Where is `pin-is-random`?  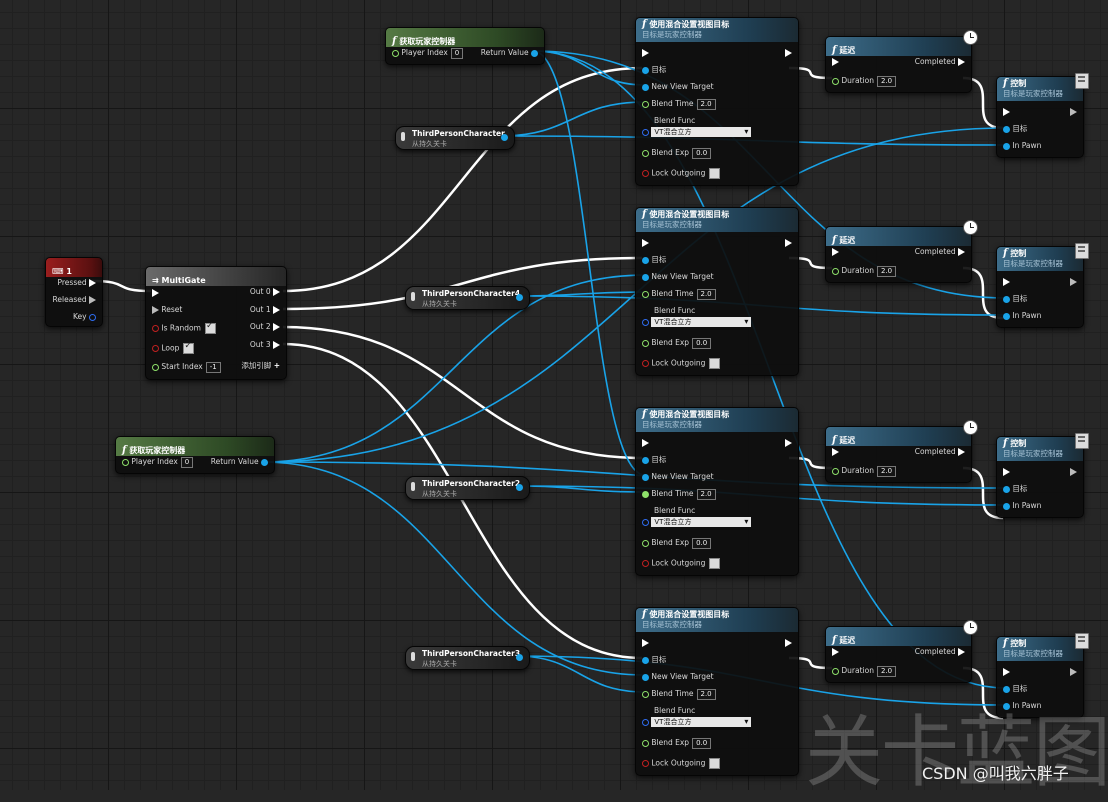
pin-is-random is located at coordinates (155, 328).